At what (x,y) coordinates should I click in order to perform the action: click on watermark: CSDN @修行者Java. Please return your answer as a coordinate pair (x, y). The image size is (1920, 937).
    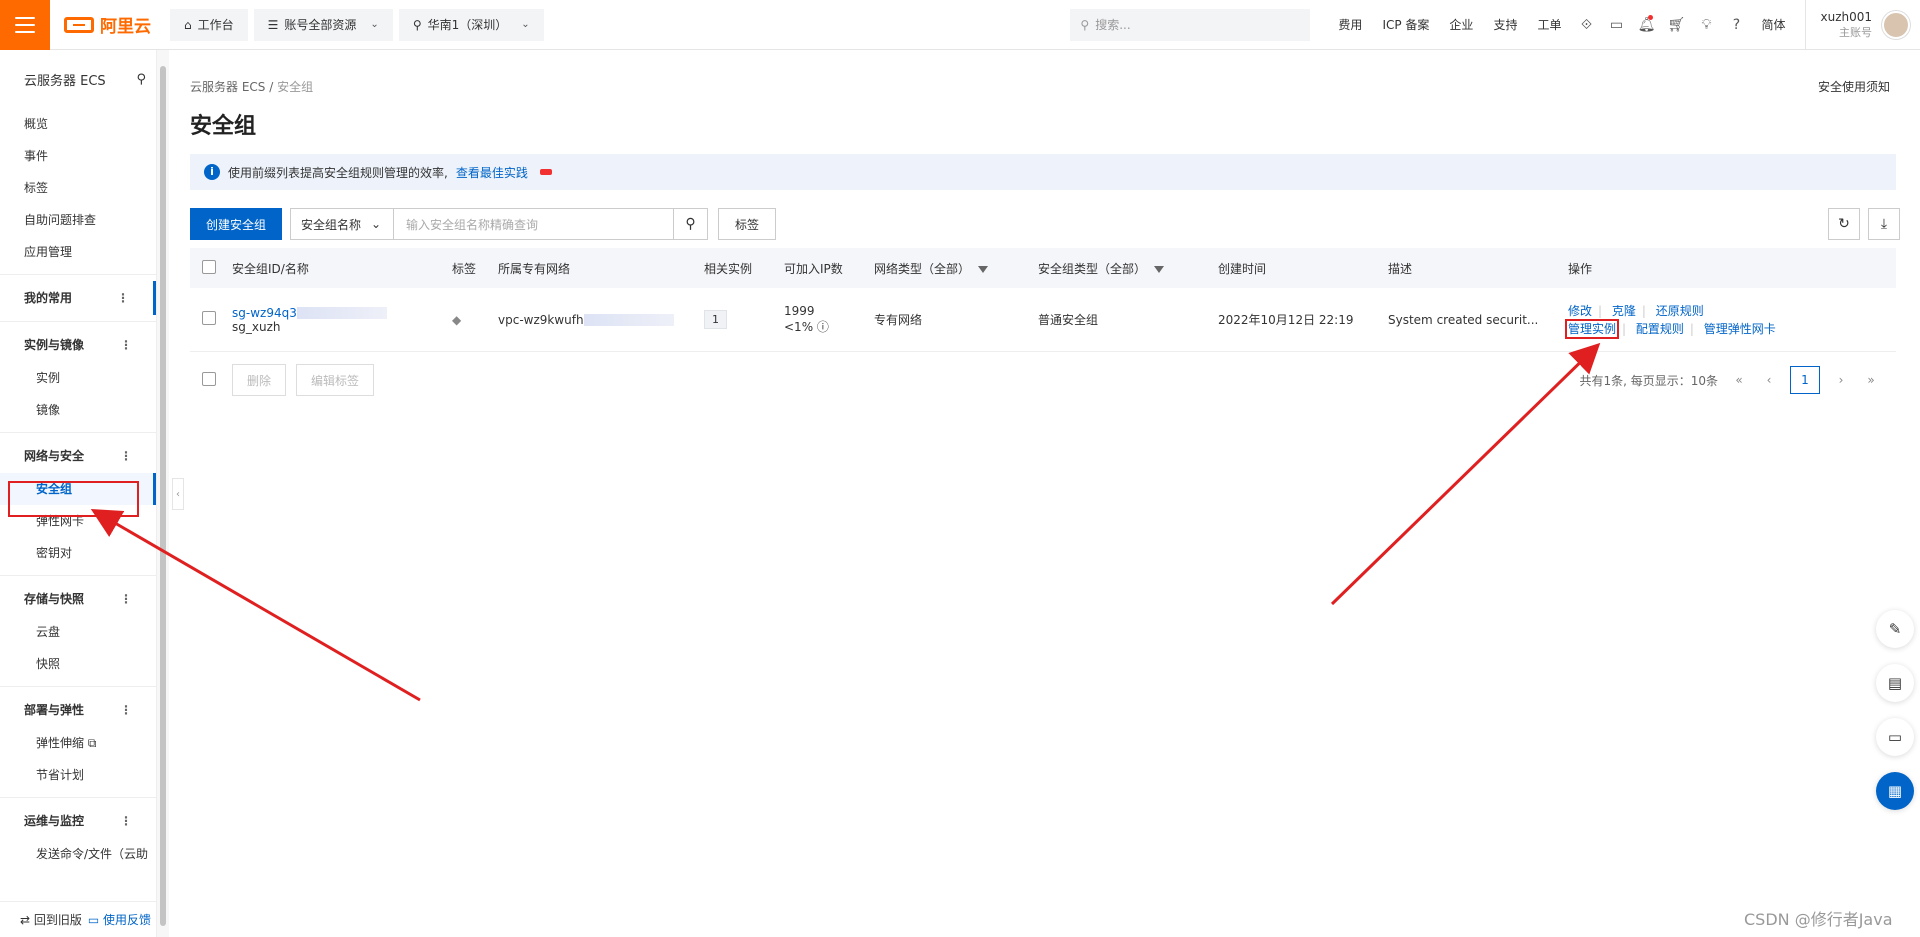
    Looking at the image, I should click on (1818, 919).